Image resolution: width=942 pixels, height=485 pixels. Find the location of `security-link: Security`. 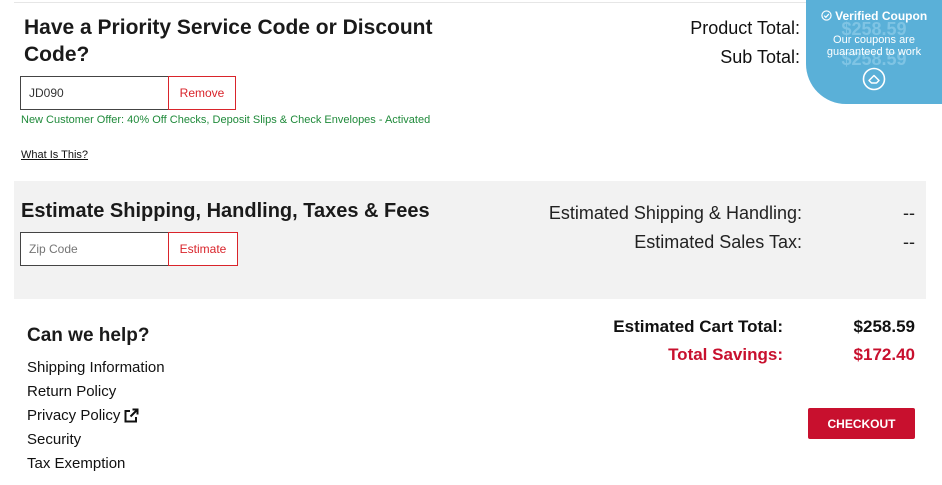

security-link: Security is located at coordinates (96, 440).